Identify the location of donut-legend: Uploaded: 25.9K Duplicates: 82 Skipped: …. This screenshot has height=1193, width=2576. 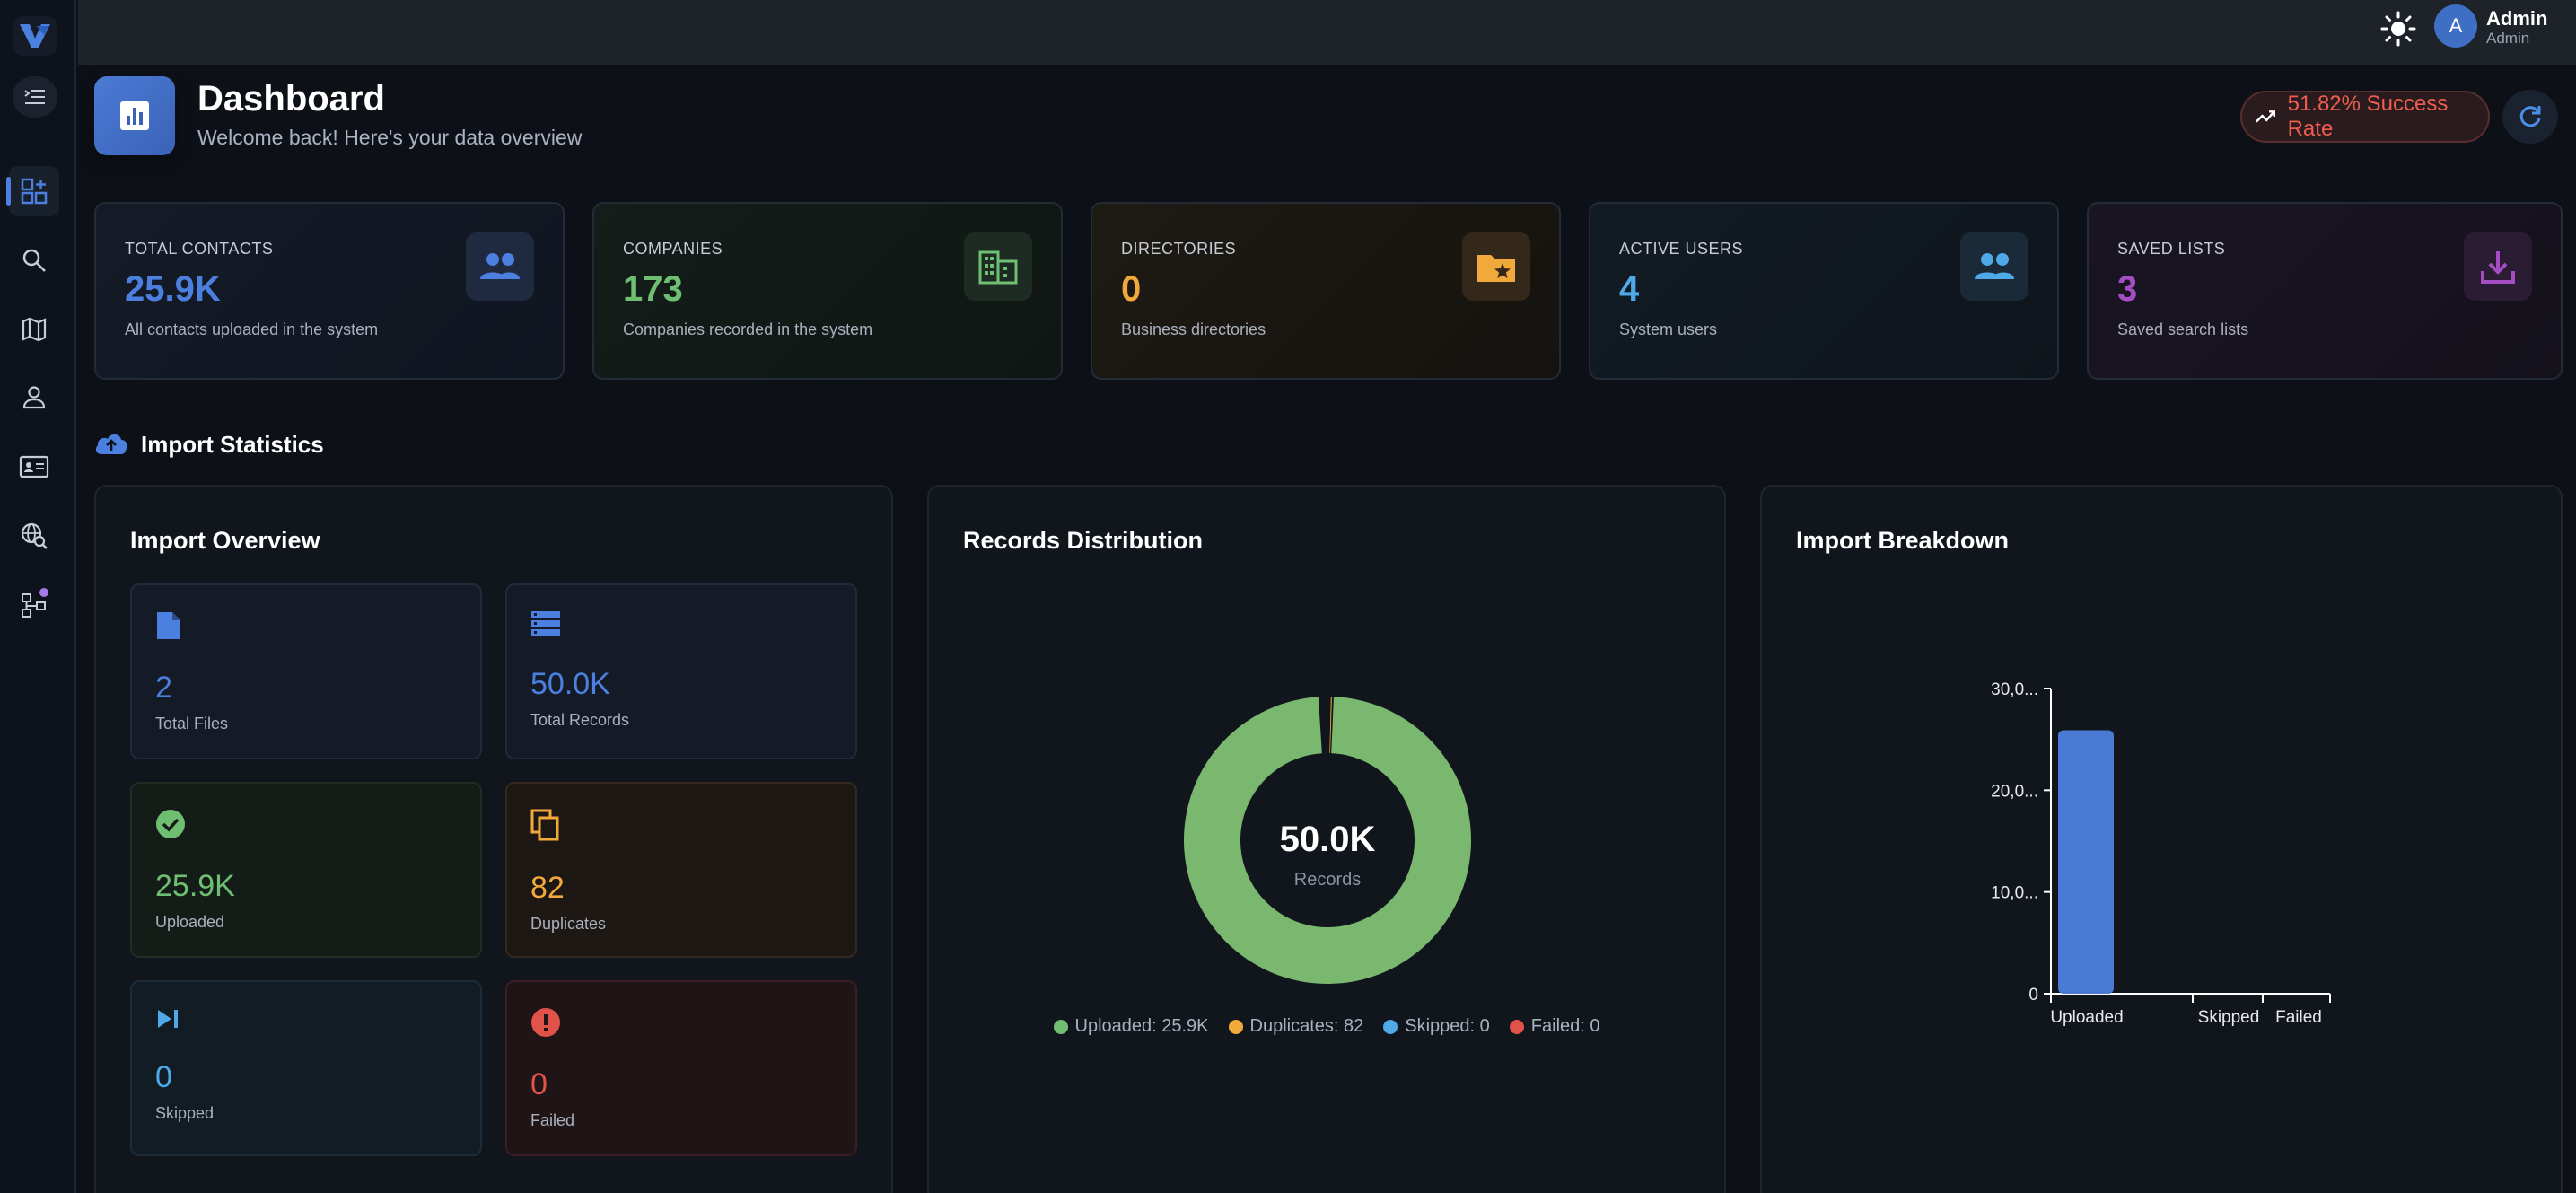
(1326, 1026).